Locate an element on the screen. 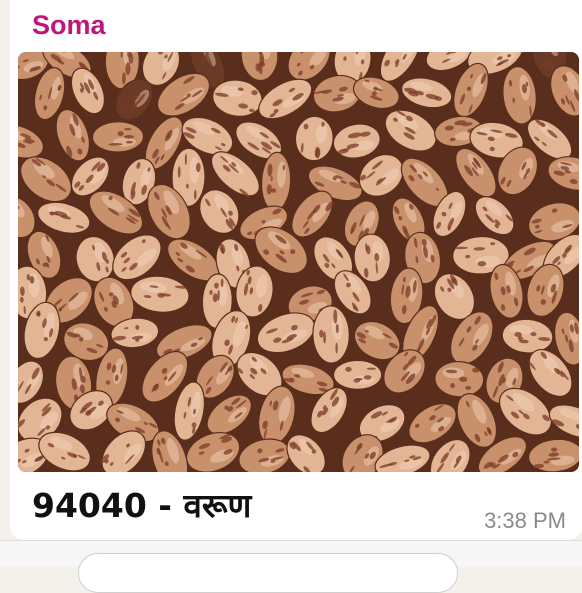 The width and height of the screenshot is (582, 593). composer-bar is located at coordinates (291, 553).